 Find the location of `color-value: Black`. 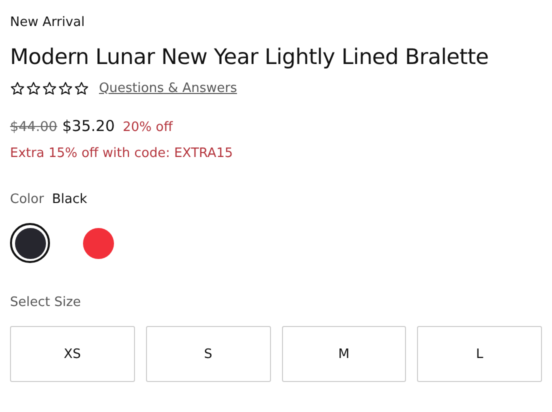

color-value: Black is located at coordinates (70, 199).